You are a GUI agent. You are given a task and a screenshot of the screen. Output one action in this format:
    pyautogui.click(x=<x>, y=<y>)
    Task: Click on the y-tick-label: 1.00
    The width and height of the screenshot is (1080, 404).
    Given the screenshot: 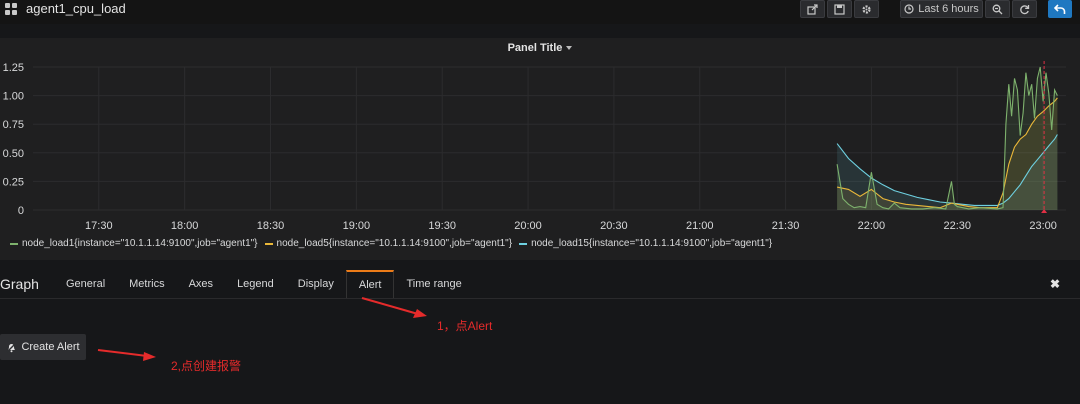 What is the action you would take?
    pyautogui.click(x=13, y=97)
    